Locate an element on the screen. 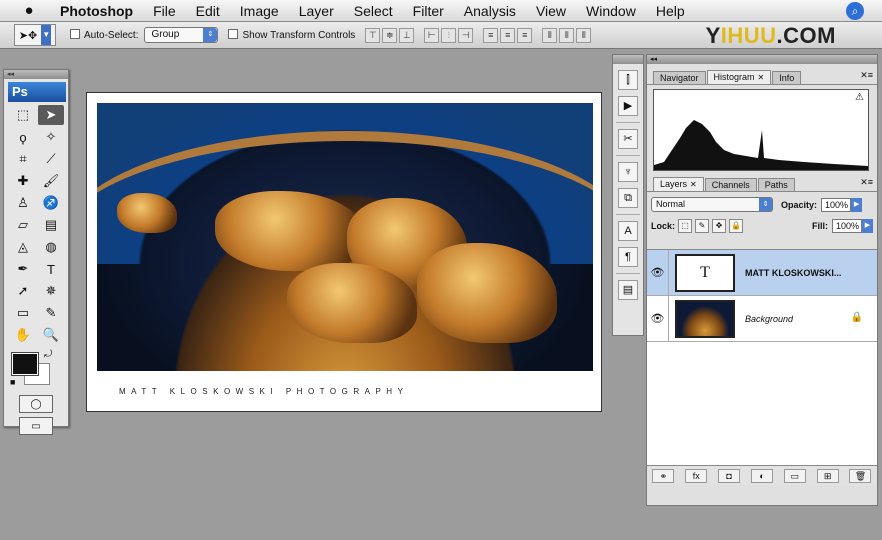  menu-analysis: Analysis is located at coordinates (490, 11).